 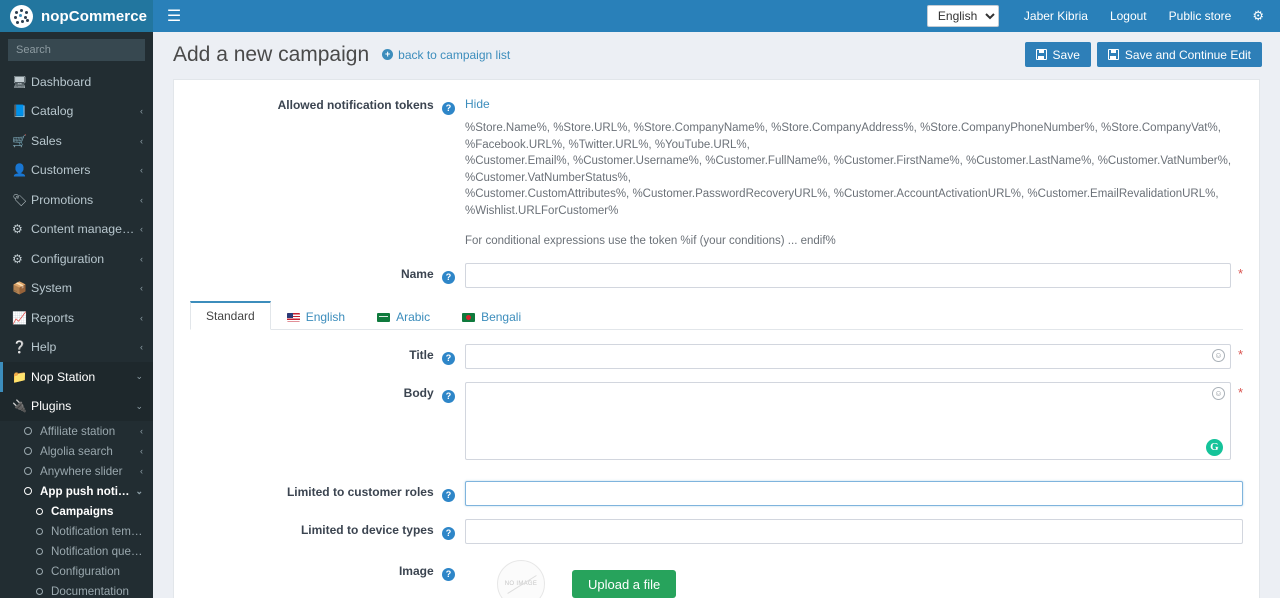 I want to click on sidebar-item-label: Campaigns, so click(x=82, y=511).